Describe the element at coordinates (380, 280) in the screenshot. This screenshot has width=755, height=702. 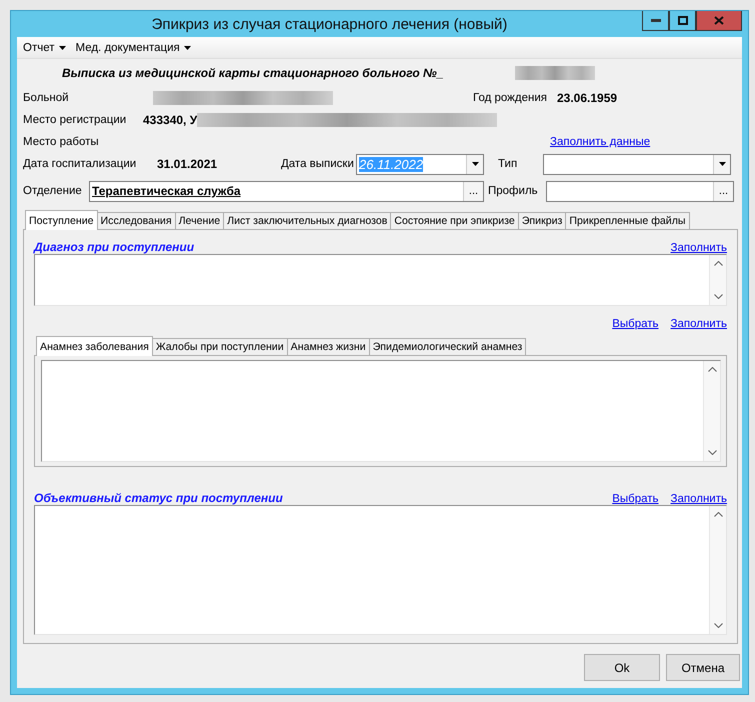
I see `diagnosis-text-area` at that location.